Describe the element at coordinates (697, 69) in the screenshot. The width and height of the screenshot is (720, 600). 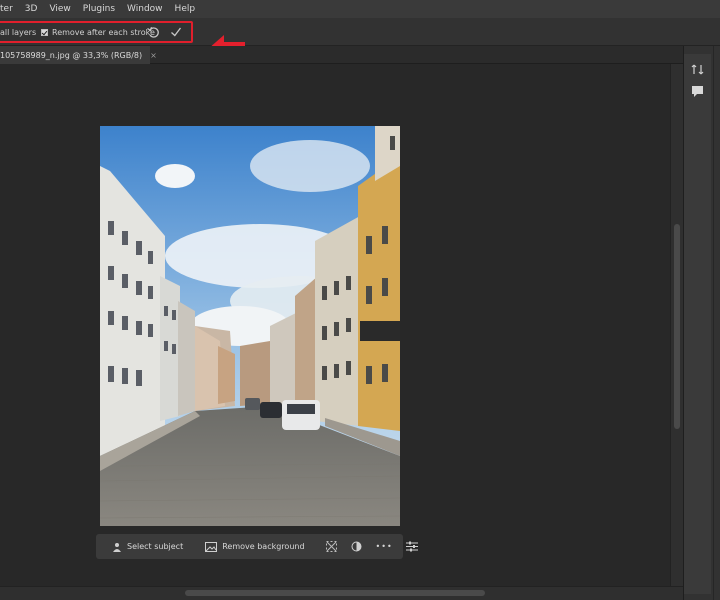
I see `history-icon` at that location.